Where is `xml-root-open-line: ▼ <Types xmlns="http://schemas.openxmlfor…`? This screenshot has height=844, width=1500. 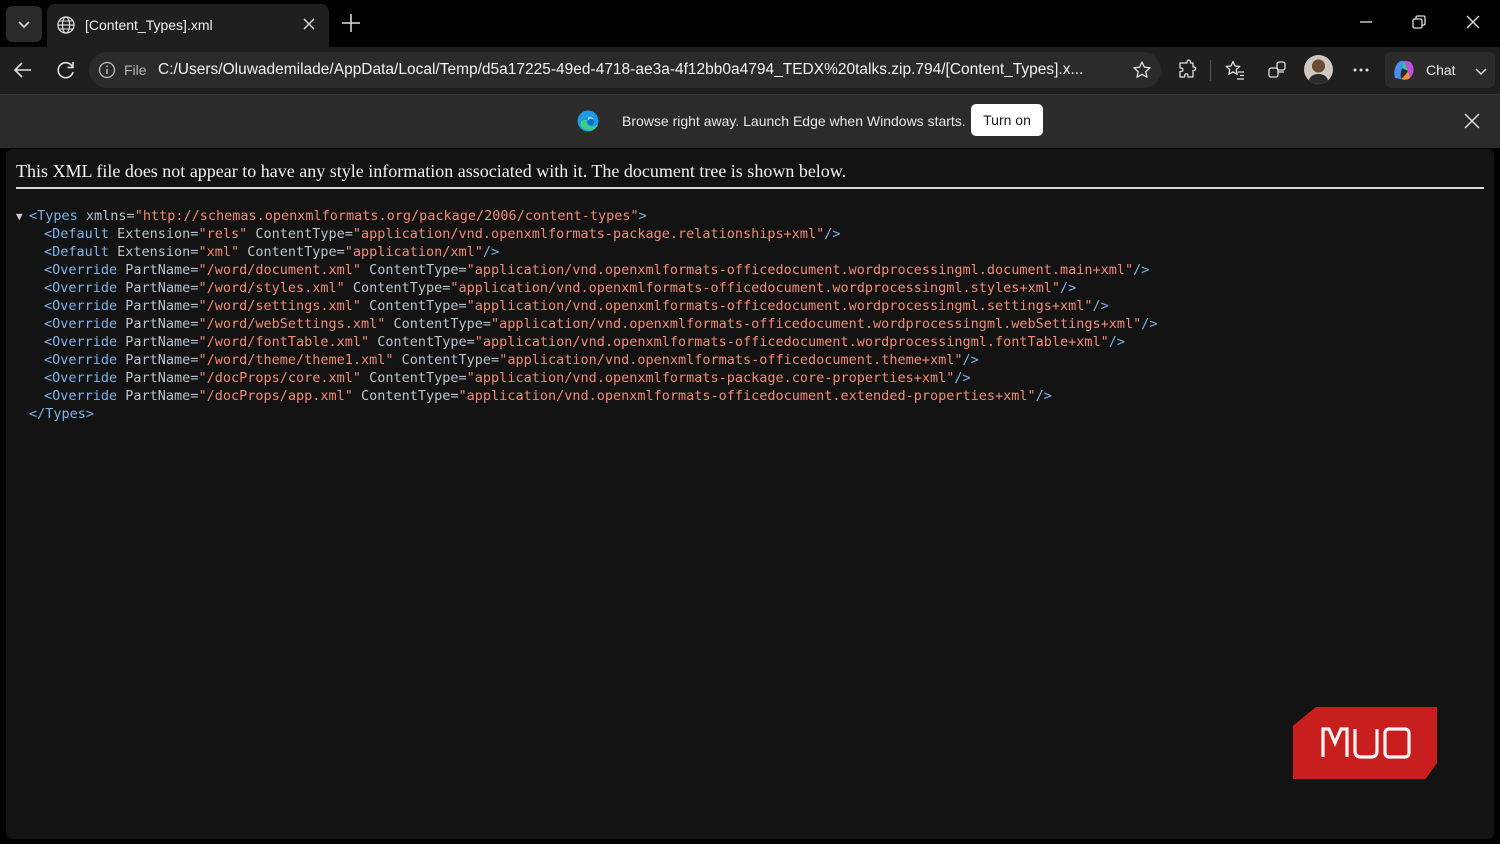
xml-root-open-line: ▼ <Types xmlns="http://schemas.openxmlfor… is located at coordinates (587, 216).